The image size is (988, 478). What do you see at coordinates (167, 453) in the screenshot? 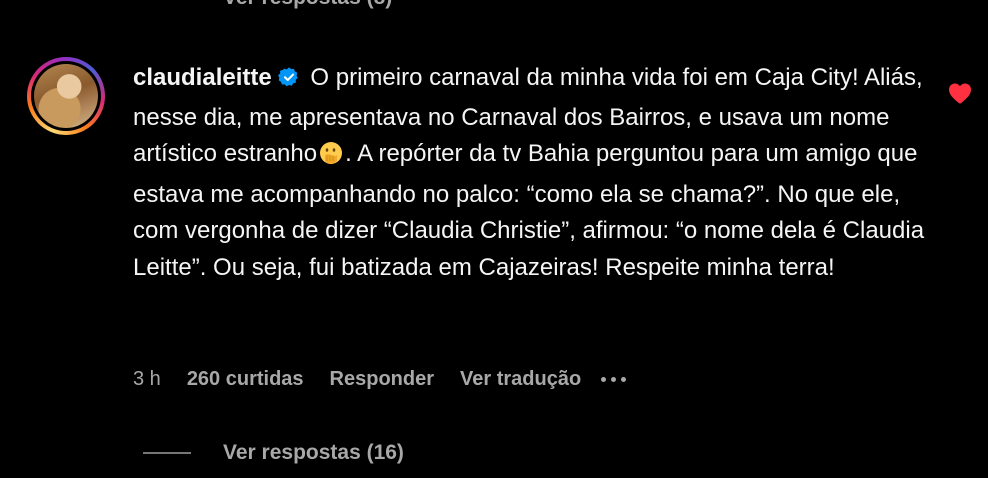
I see `reply-divider-line` at bounding box center [167, 453].